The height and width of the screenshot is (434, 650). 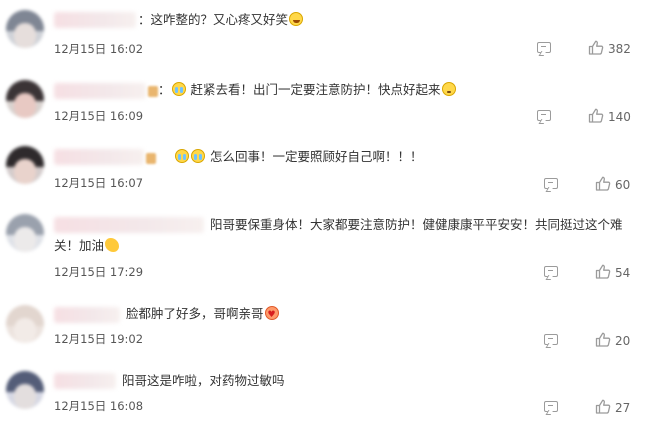 I want to click on comment-text: 阳哥这是咋啦，对药物过敏吗, so click(x=203, y=380).